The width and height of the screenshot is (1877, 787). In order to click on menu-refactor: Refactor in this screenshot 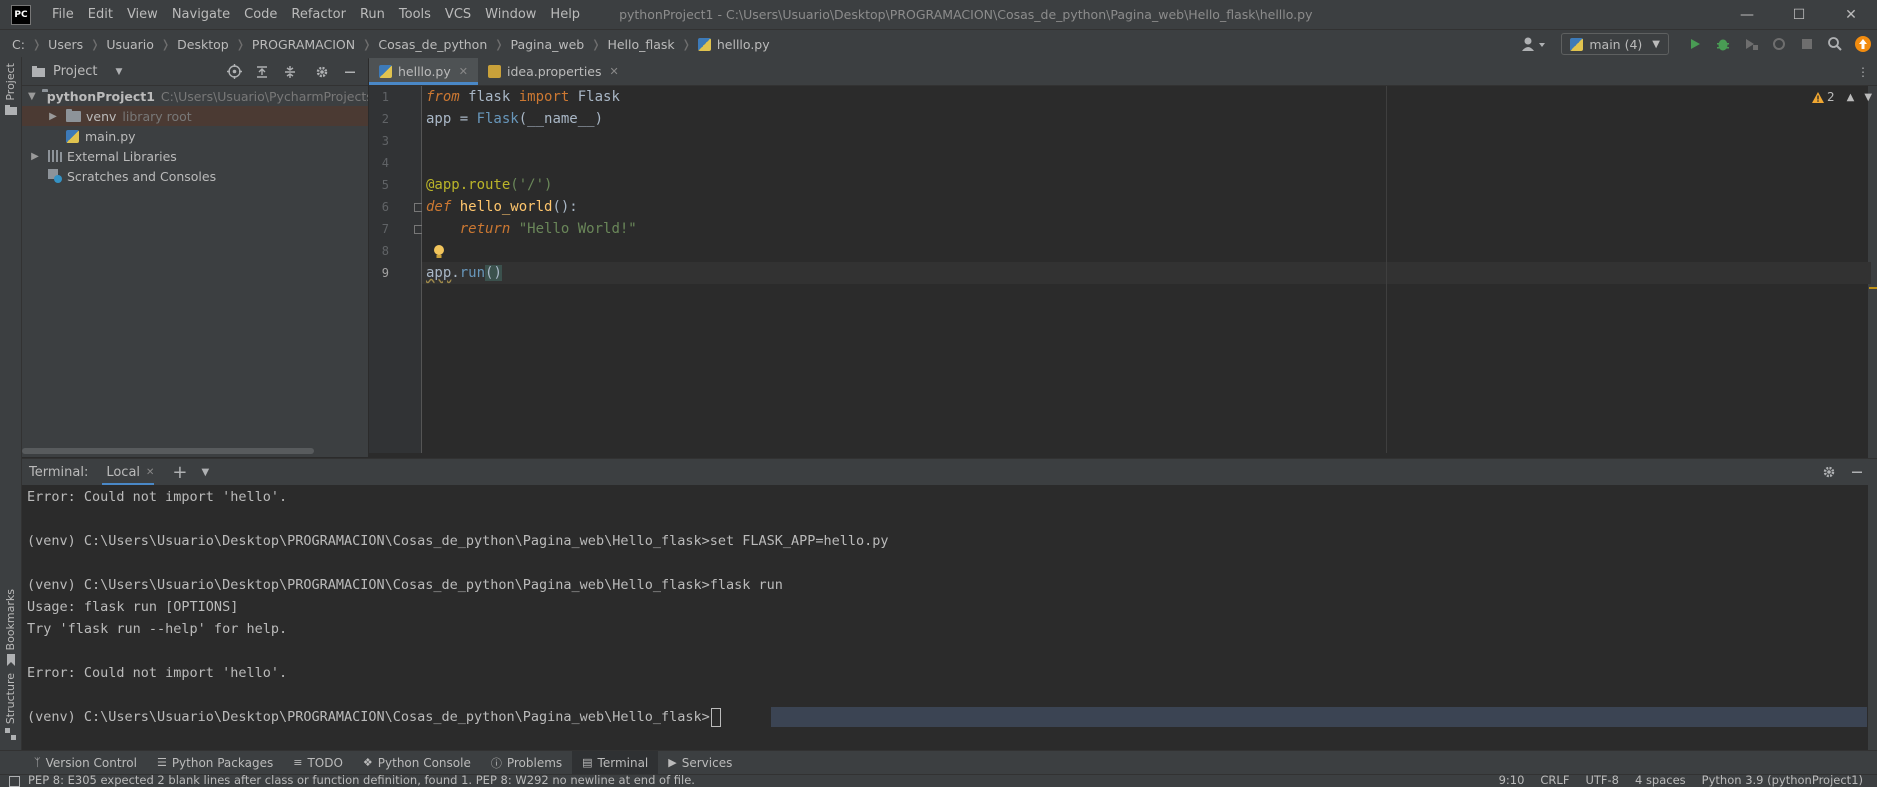, I will do `click(318, 14)`.